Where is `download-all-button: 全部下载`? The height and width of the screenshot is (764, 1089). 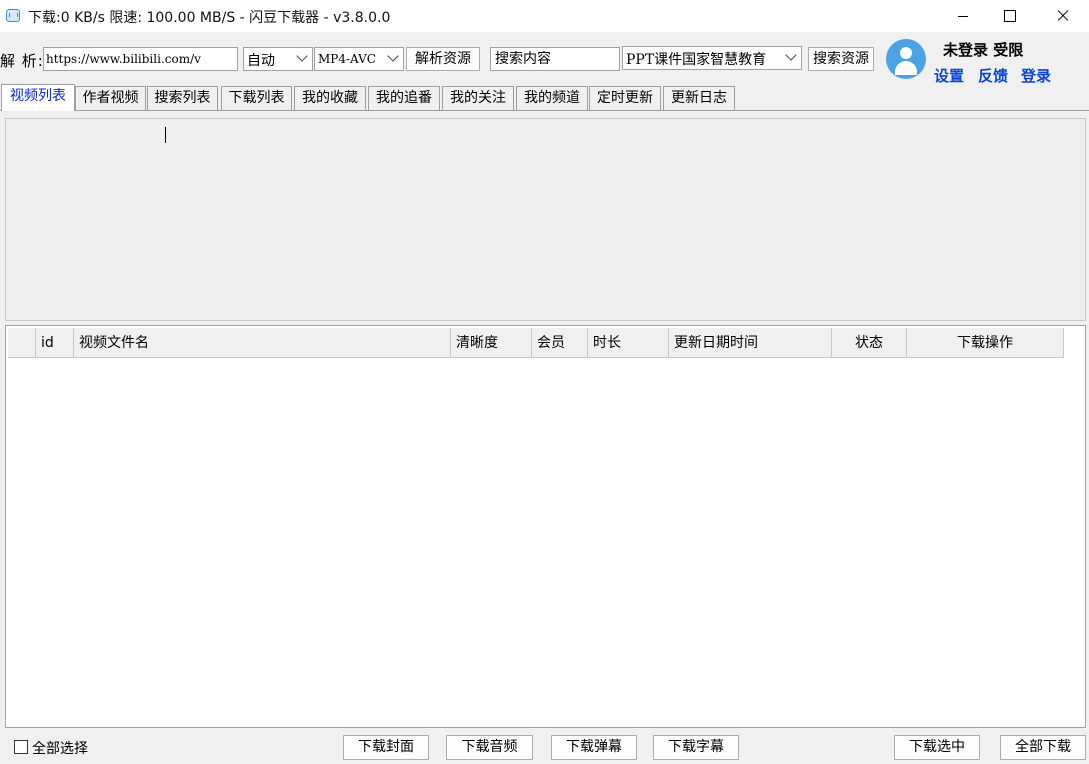
download-all-button: 全部下载 is located at coordinates (1043, 747).